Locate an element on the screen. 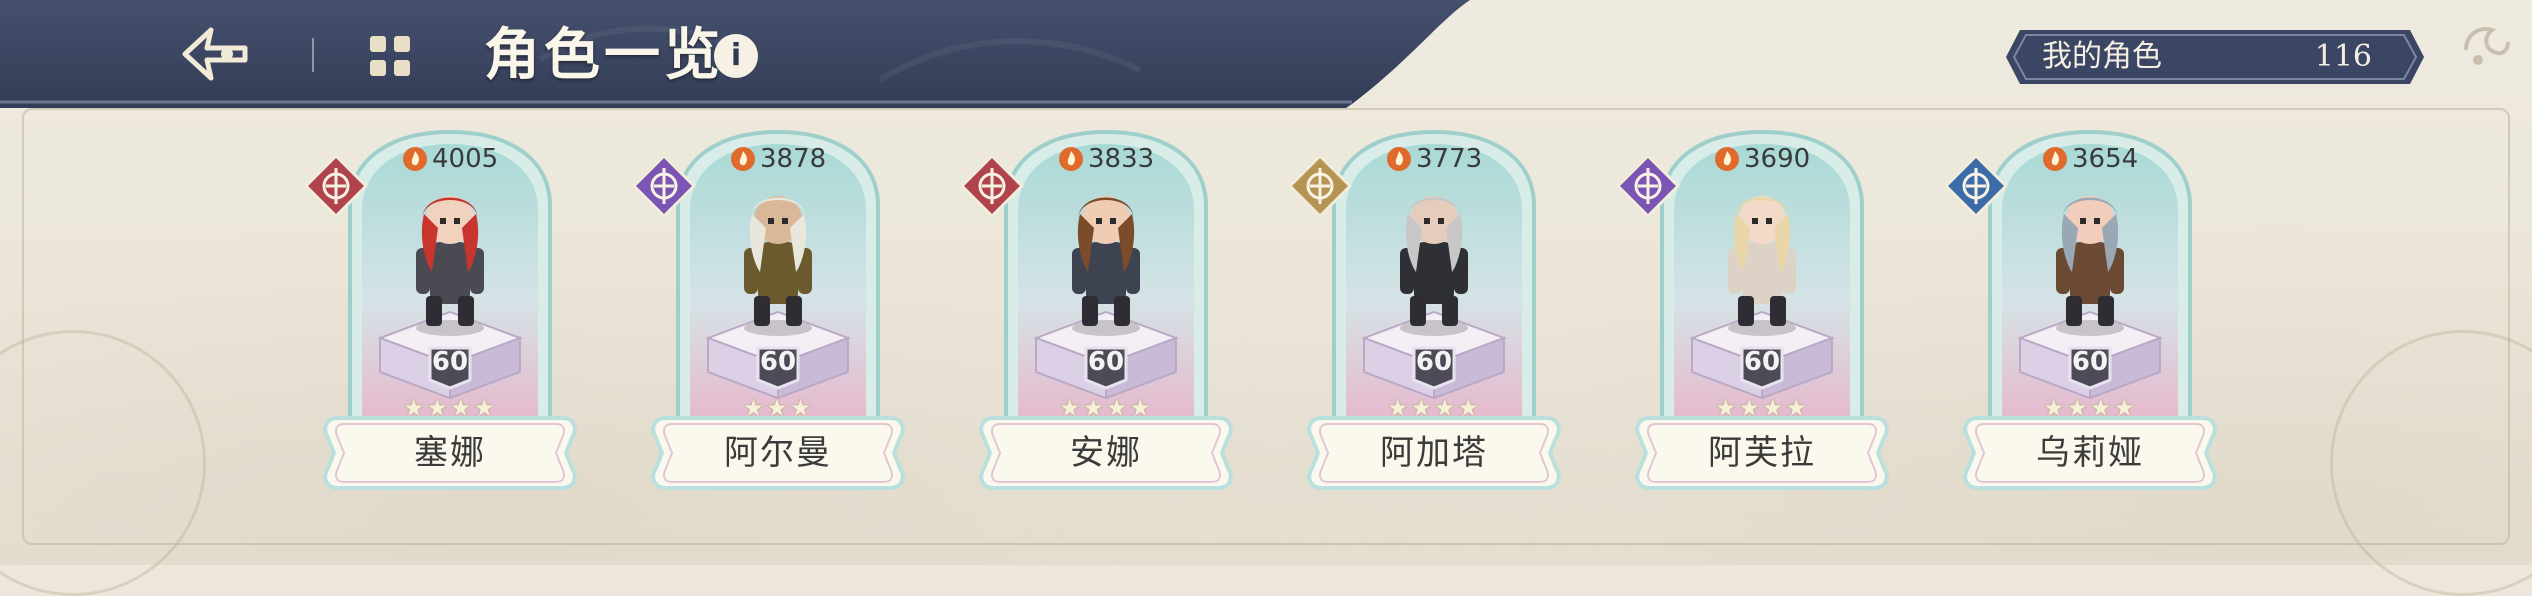 The height and width of the screenshot is (596, 2532). character-name: 阿芙拉 is located at coordinates (1762, 453).